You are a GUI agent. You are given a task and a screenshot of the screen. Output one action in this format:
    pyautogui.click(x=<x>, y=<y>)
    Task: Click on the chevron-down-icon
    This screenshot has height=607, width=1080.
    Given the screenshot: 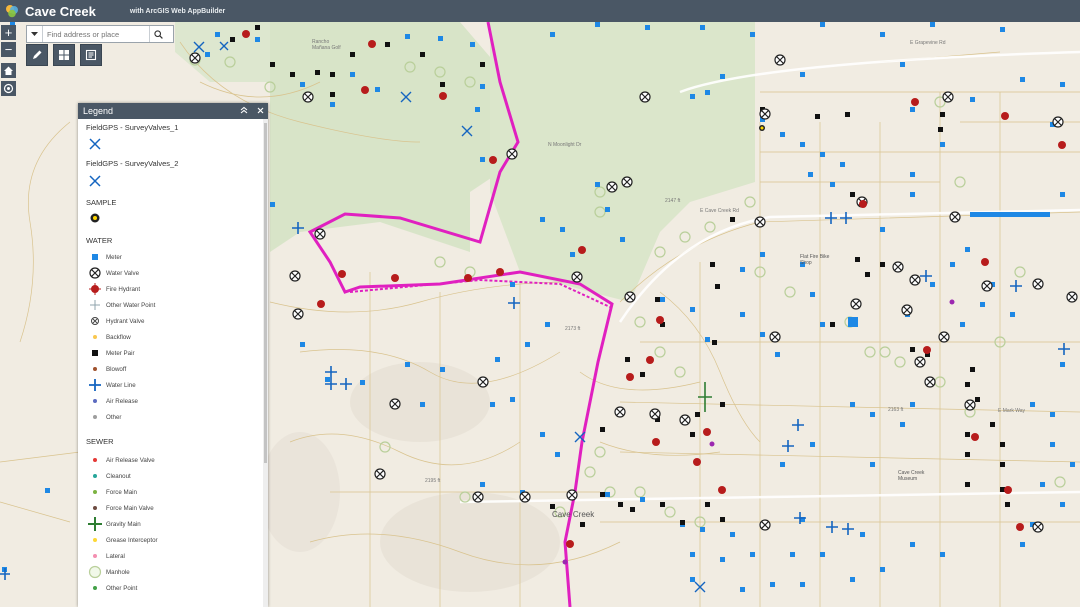 What is the action you would take?
    pyautogui.click(x=34, y=33)
    